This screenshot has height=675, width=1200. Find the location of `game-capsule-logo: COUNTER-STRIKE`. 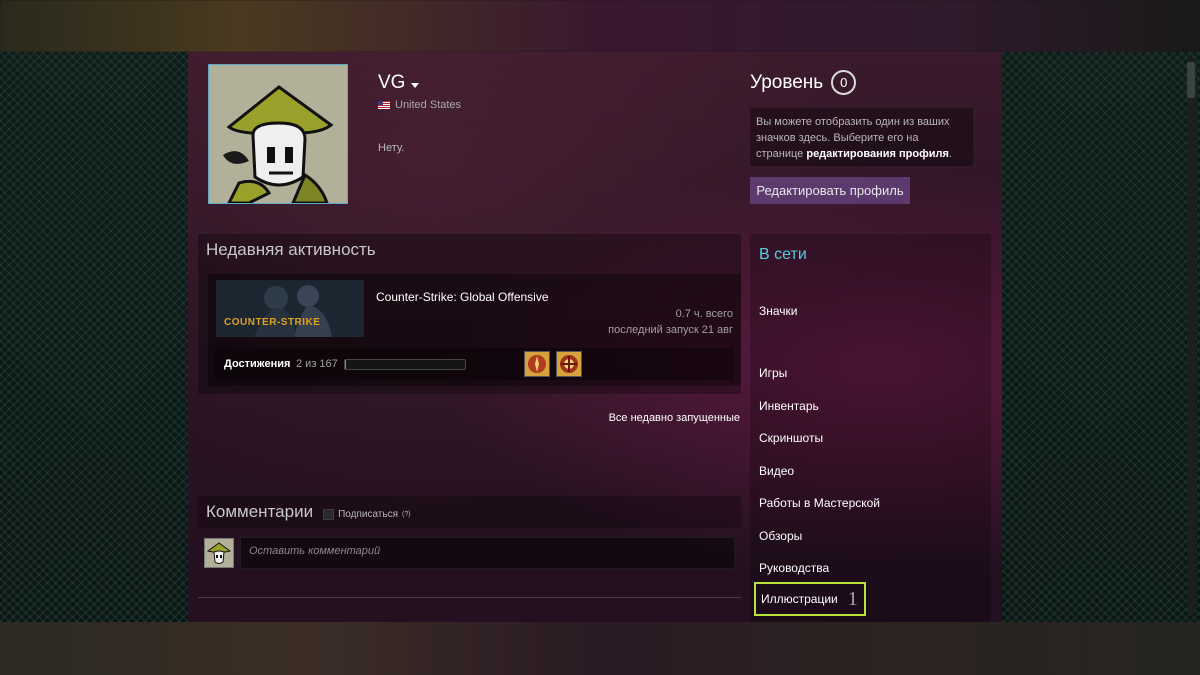

game-capsule-logo: COUNTER-STRIKE is located at coordinates (272, 322).